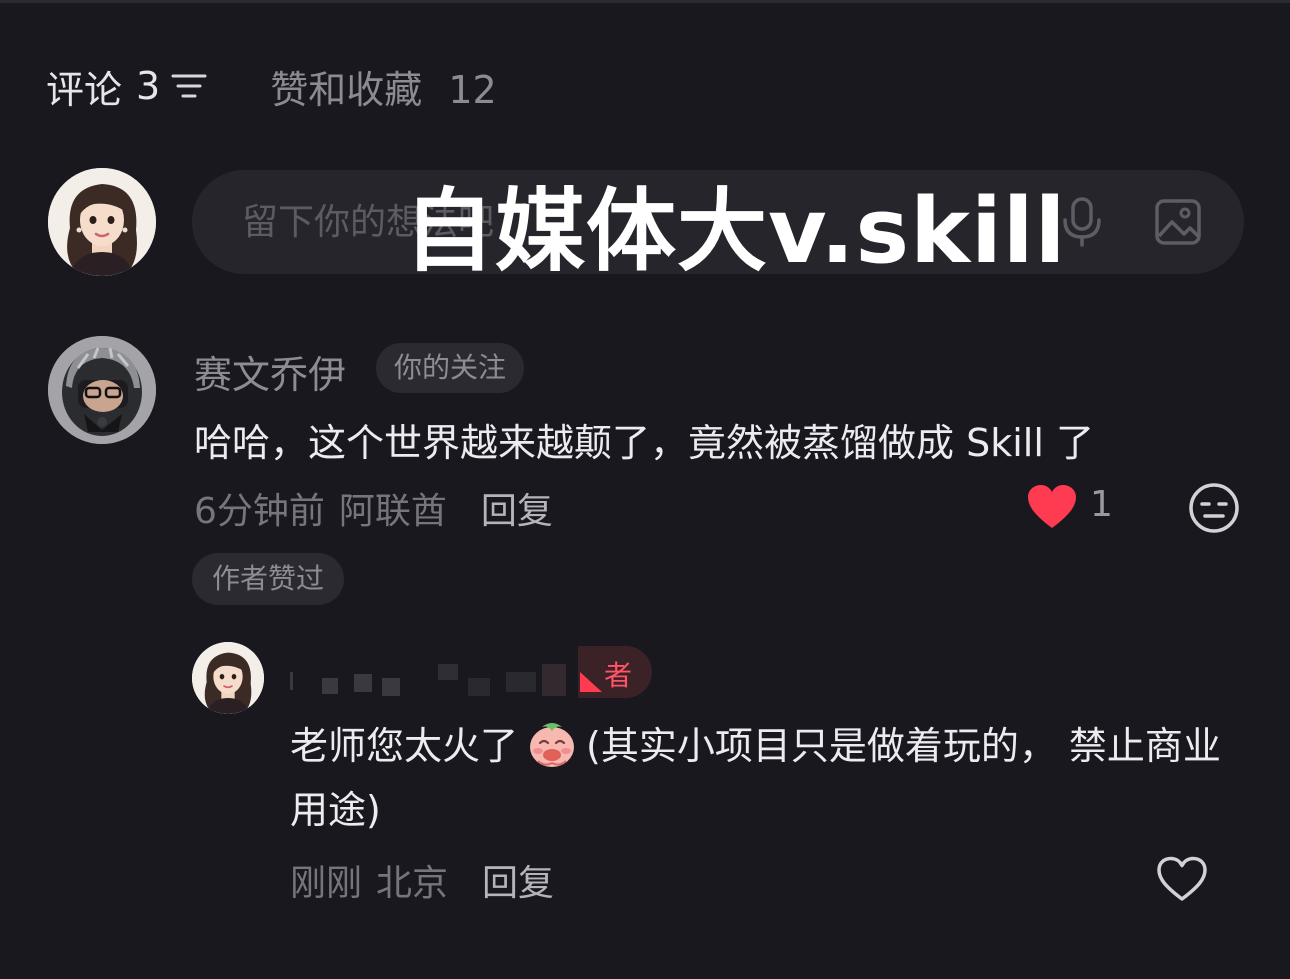  Describe the element at coordinates (1214, 508) in the screenshot. I see `dislike-face-icon` at that location.